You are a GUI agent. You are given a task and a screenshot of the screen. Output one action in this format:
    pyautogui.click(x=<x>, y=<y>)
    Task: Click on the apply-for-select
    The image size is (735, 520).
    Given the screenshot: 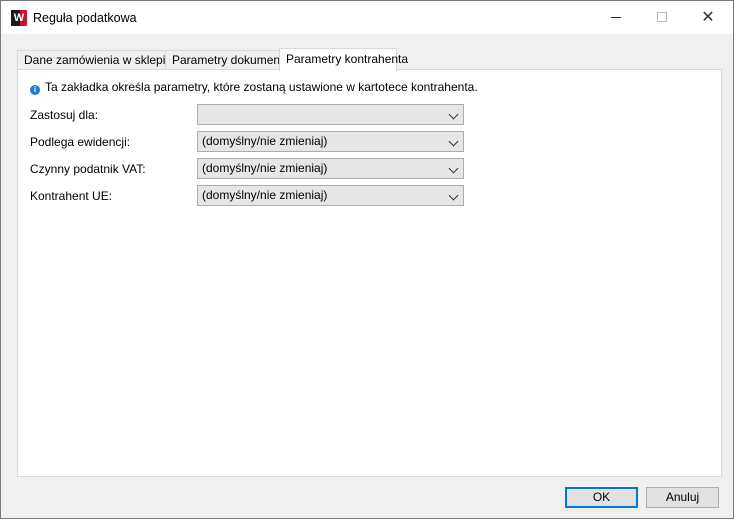 What is the action you would take?
    pyautogui.click(x=330, y=114)
    